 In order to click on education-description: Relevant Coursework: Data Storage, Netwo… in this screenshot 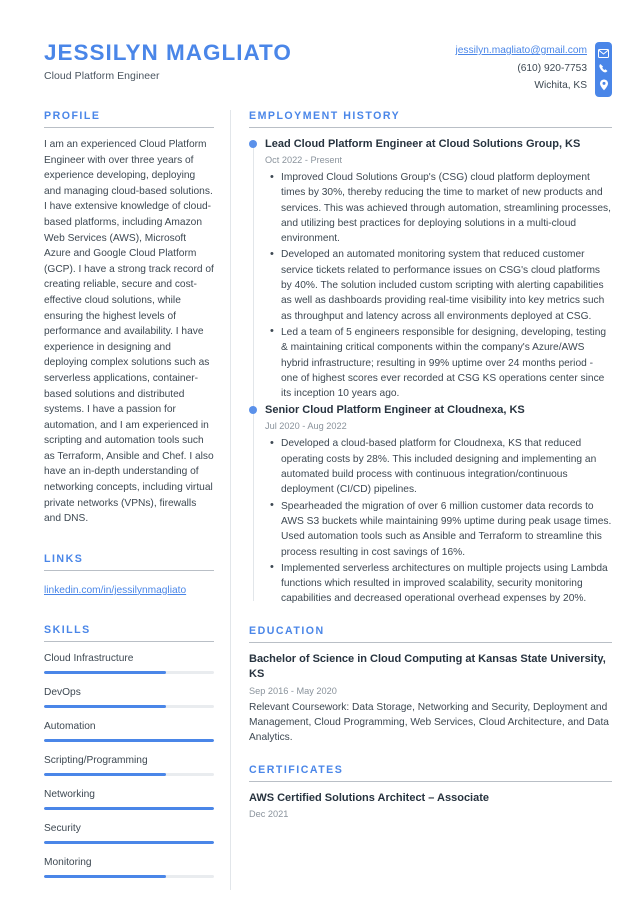, I will do `click(429, 722)`.